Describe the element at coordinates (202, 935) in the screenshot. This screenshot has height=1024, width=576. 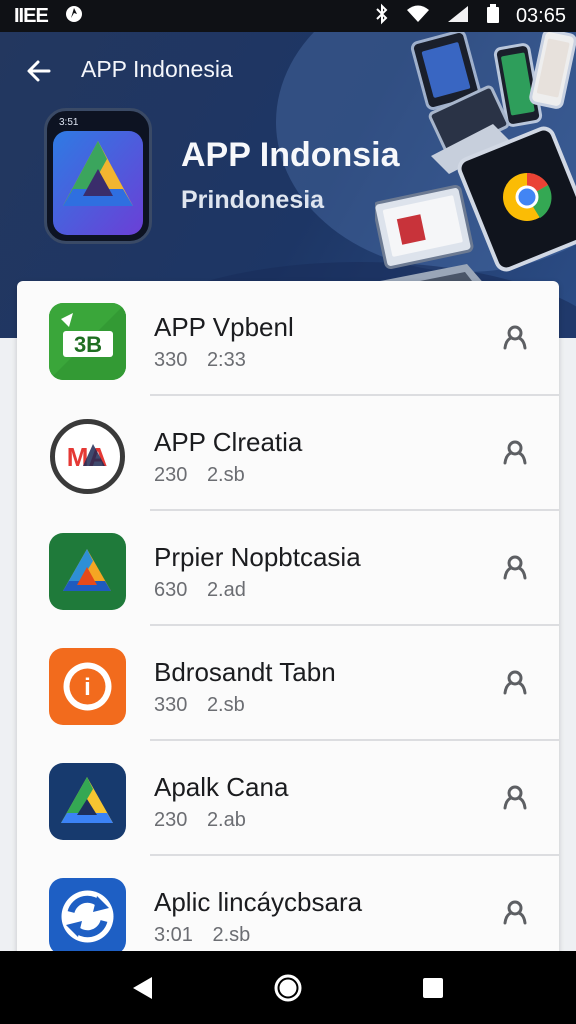
I see `app-meta: 3:01 2.sb` at that location.